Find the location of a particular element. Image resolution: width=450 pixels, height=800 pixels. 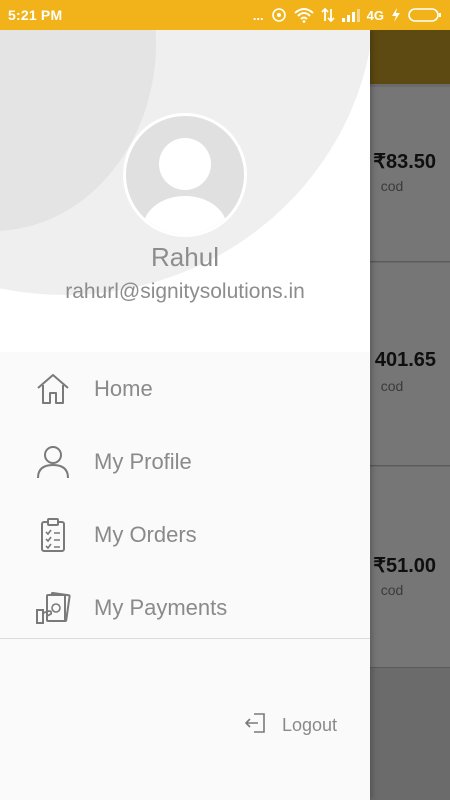

person-icon is located at coordinates (53, 462).